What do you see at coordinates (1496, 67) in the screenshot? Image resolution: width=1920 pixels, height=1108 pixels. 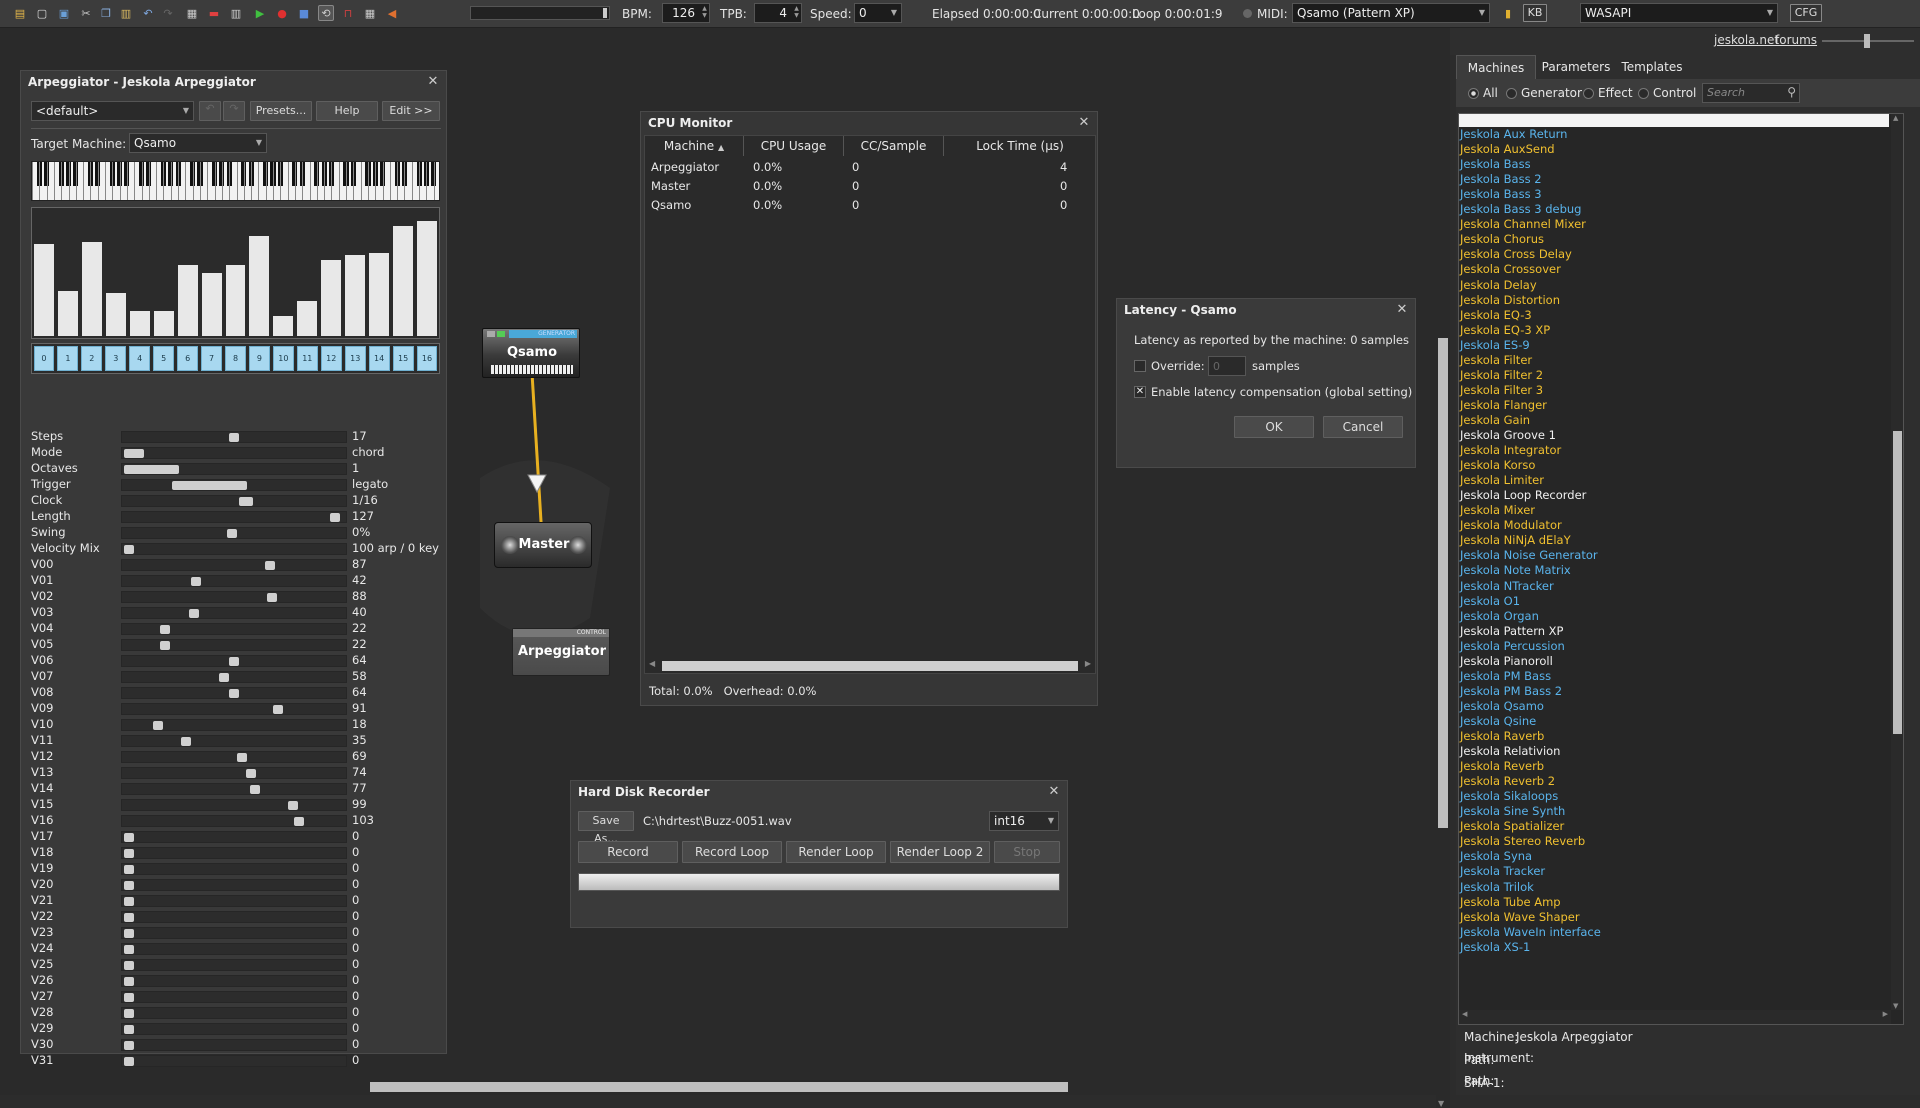 I see `tab-machines: Machines` at bounding box center [1496, 67].